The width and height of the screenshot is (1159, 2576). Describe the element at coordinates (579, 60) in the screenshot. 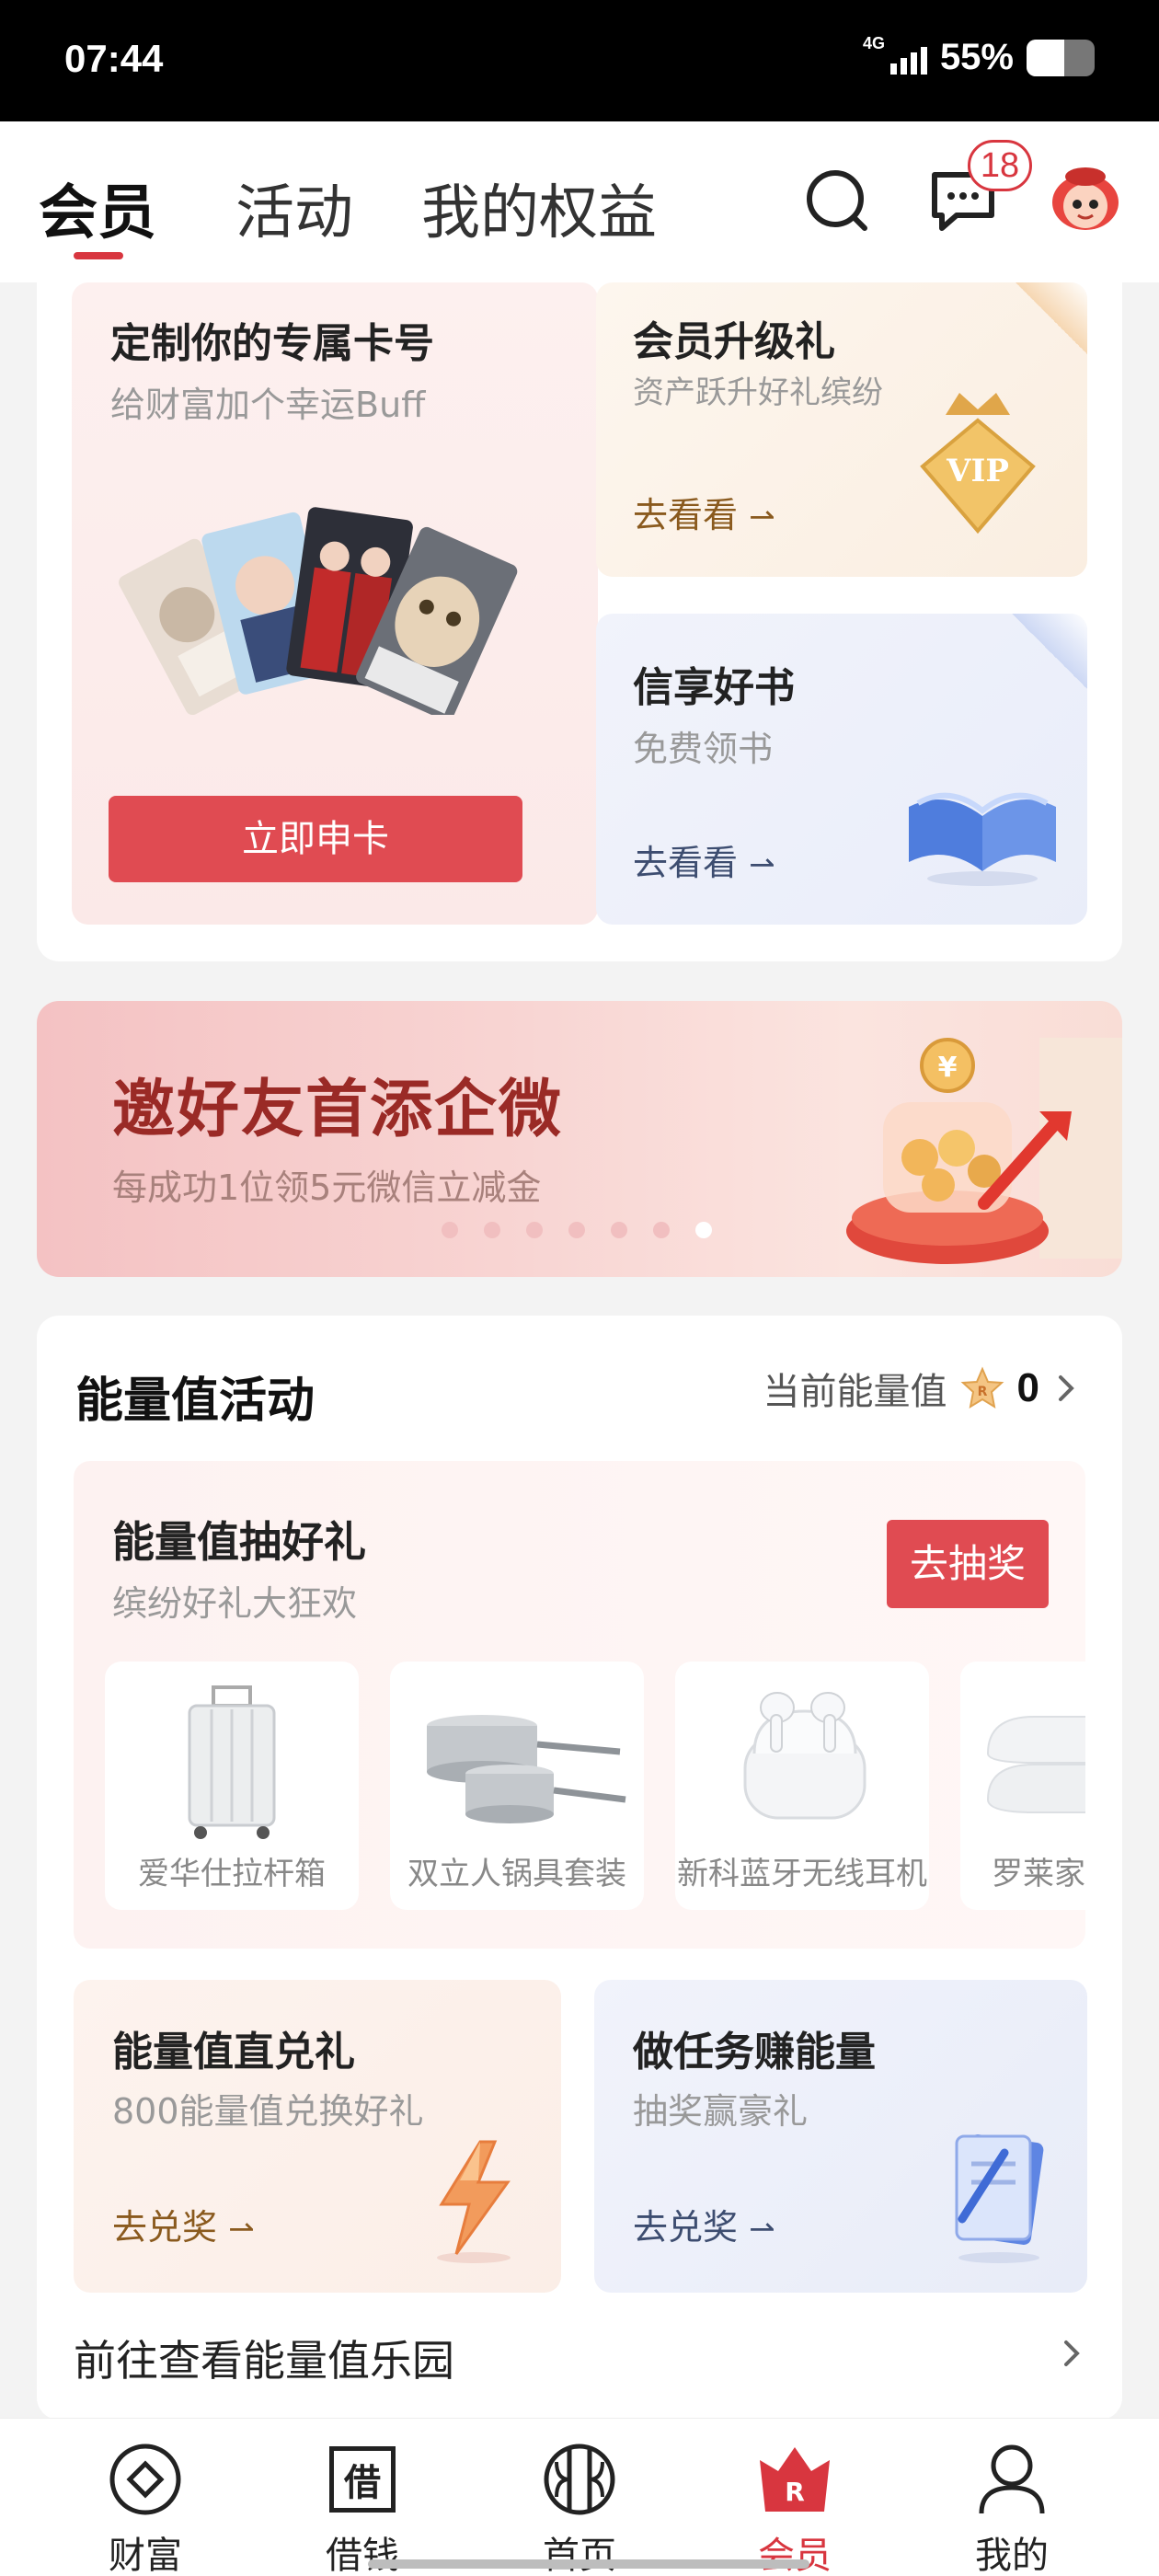

I see `status-bar: 07:44 4G 55%` at that location.